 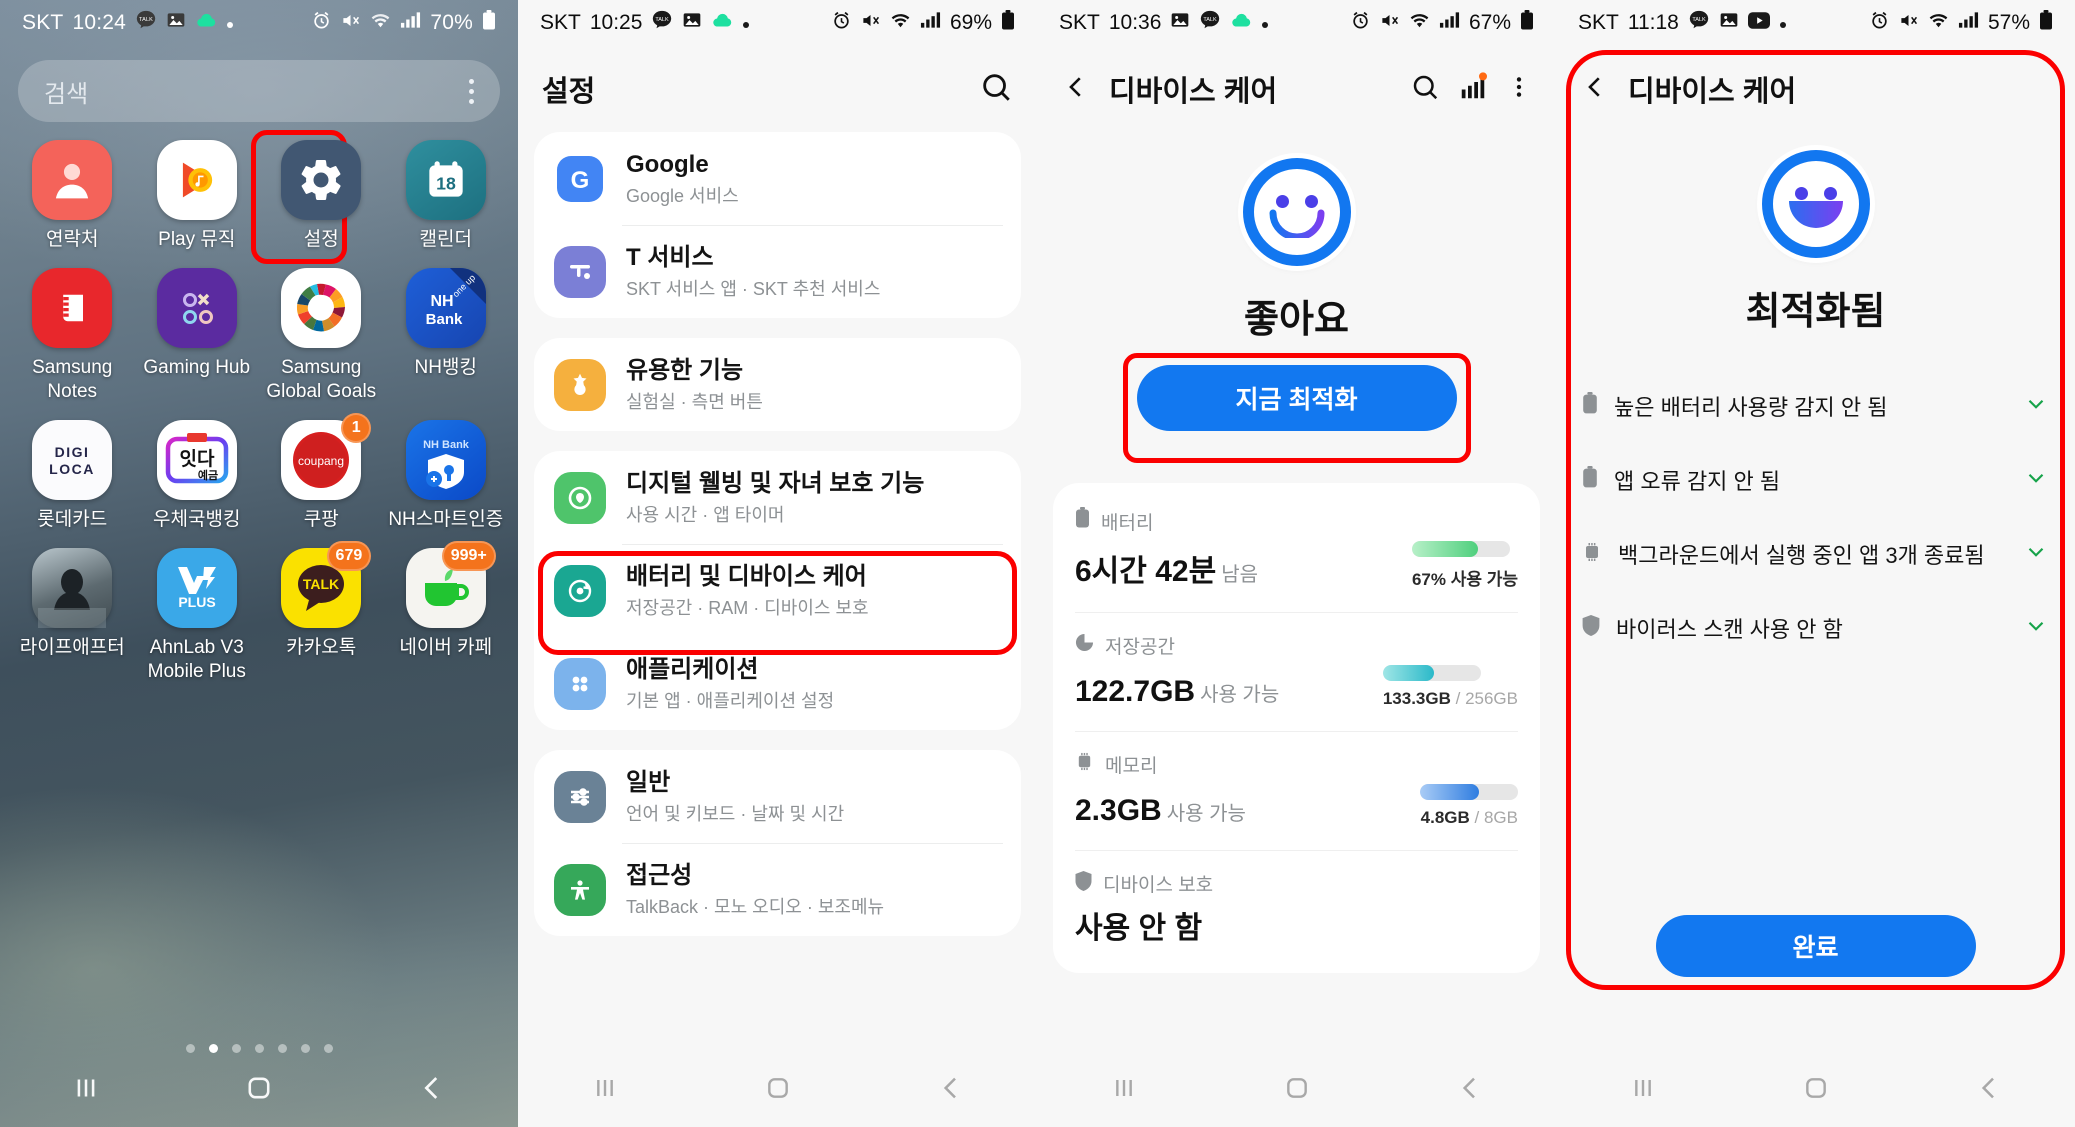 What do you see at coordinates (777, 796) in the screenshot?
I see `settings-item-general: 일반 언어 및 키보드 · 날짜 및 시간` at bounding box center [777, 796].